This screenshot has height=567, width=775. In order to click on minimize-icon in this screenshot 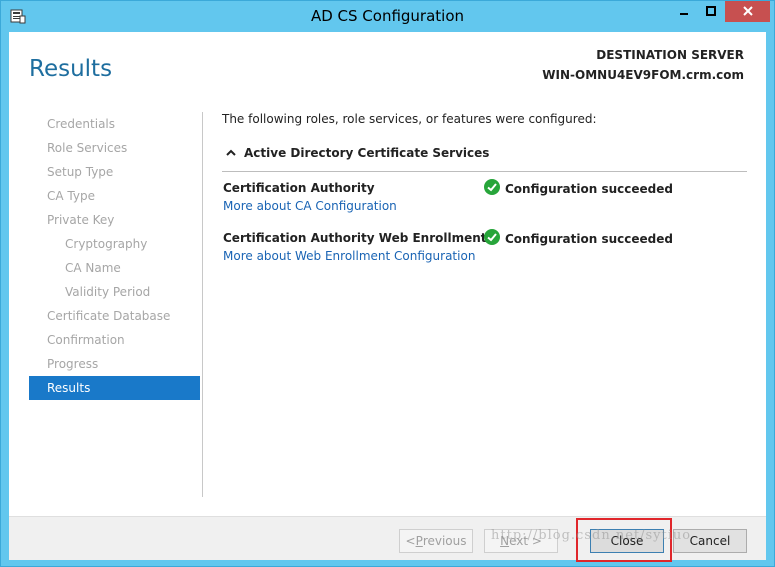, I will do `click(684, 11)`.